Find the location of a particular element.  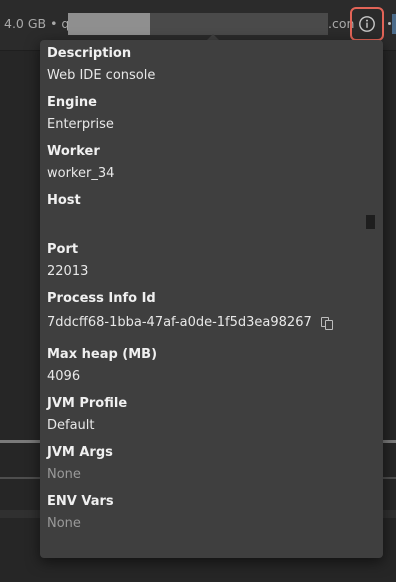

copy-icon is located at coordinates (327, 323).